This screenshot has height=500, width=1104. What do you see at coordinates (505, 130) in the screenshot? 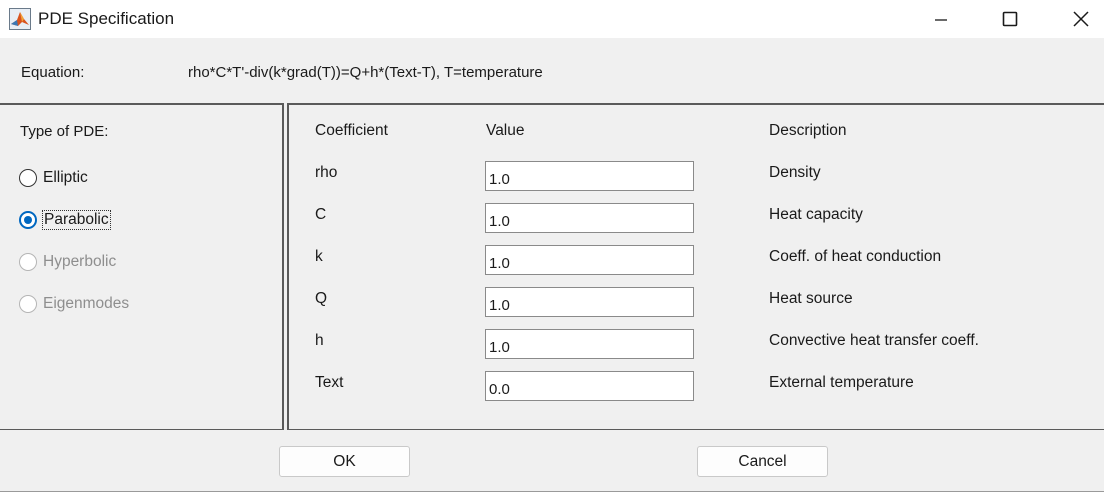
I see `header-value: Value` at bounding box center [505, 130].